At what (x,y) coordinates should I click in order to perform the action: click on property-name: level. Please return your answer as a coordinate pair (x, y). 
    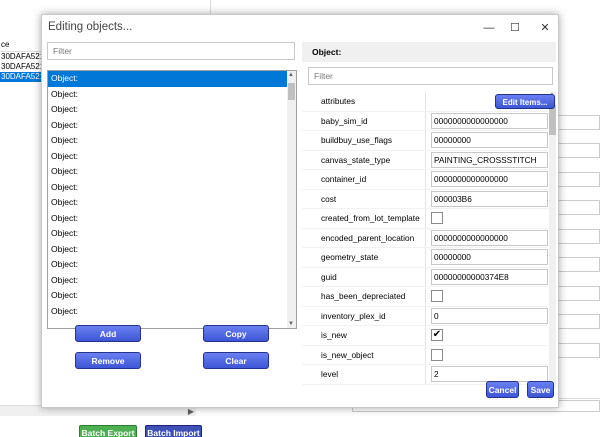
    Looking at the image, I should click on (330, 374).